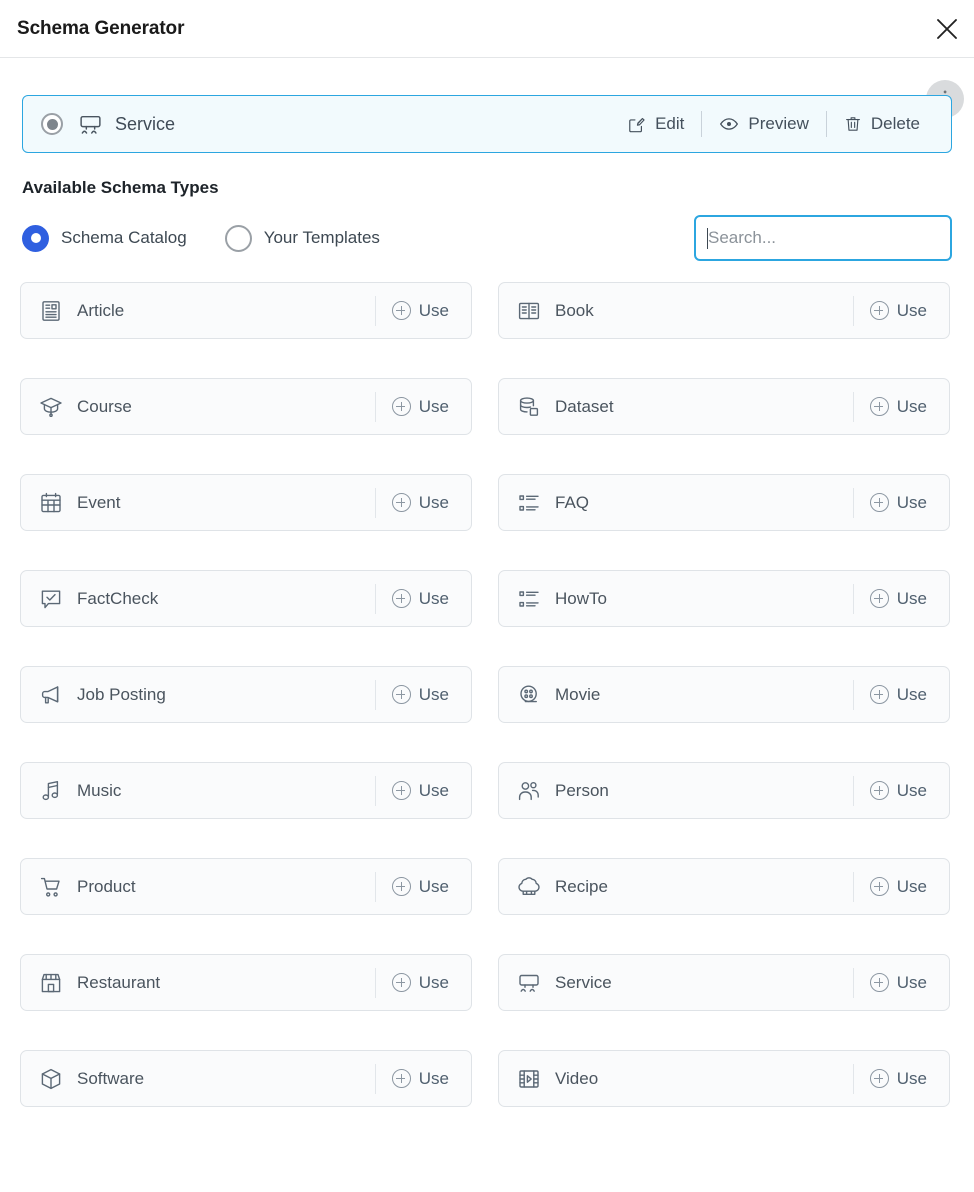  I want to click on close-button, so click(947, 29).